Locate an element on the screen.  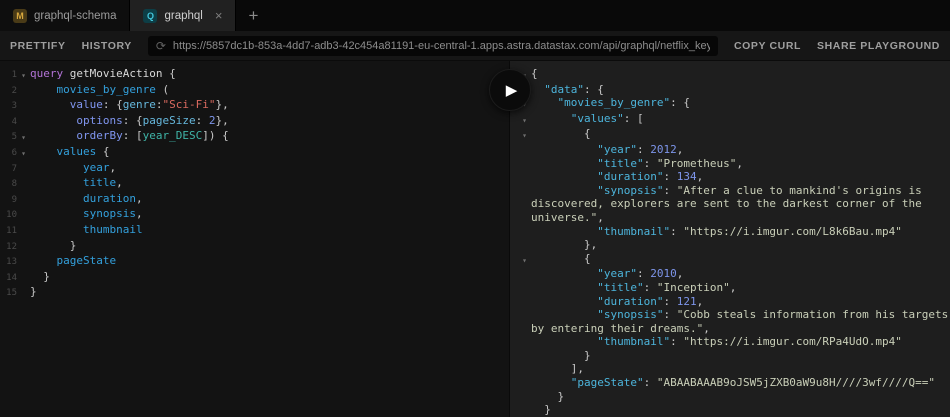
code-line: "title": "Inception", is located at coordinates (734, 288).